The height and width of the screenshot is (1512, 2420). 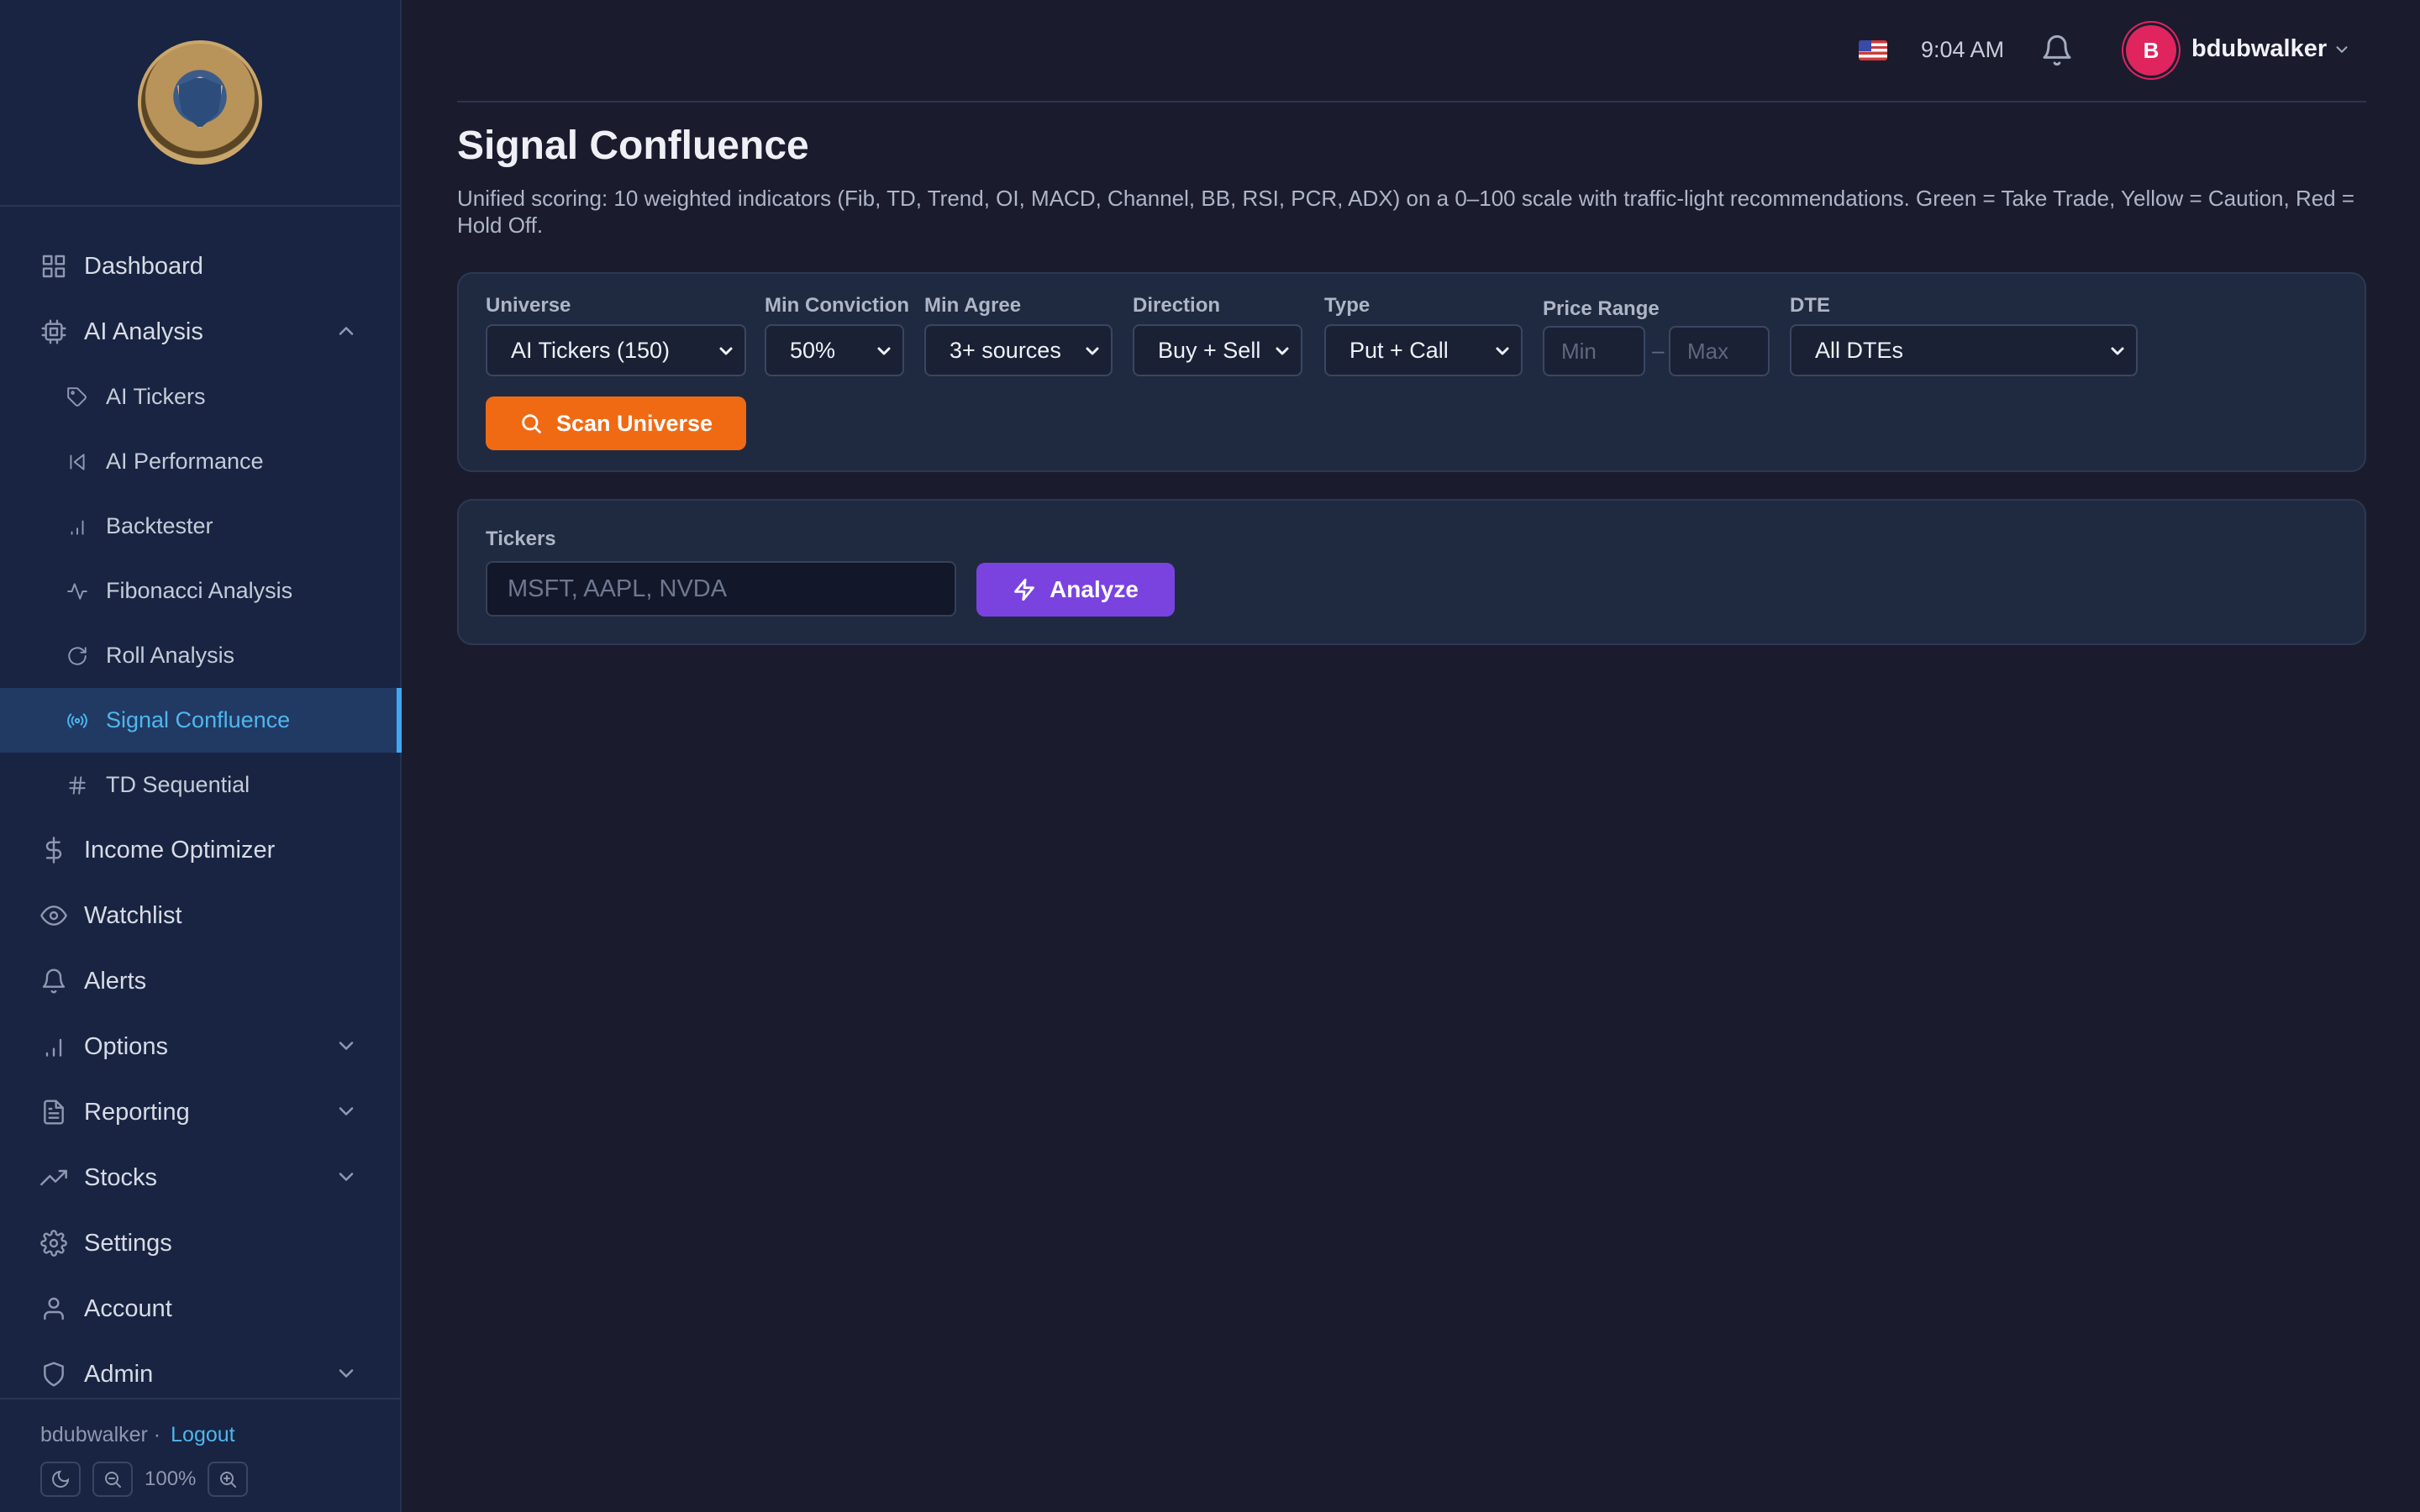 I want to click on scan-universe-label: Scan Universe, so click(x=634, y=423).